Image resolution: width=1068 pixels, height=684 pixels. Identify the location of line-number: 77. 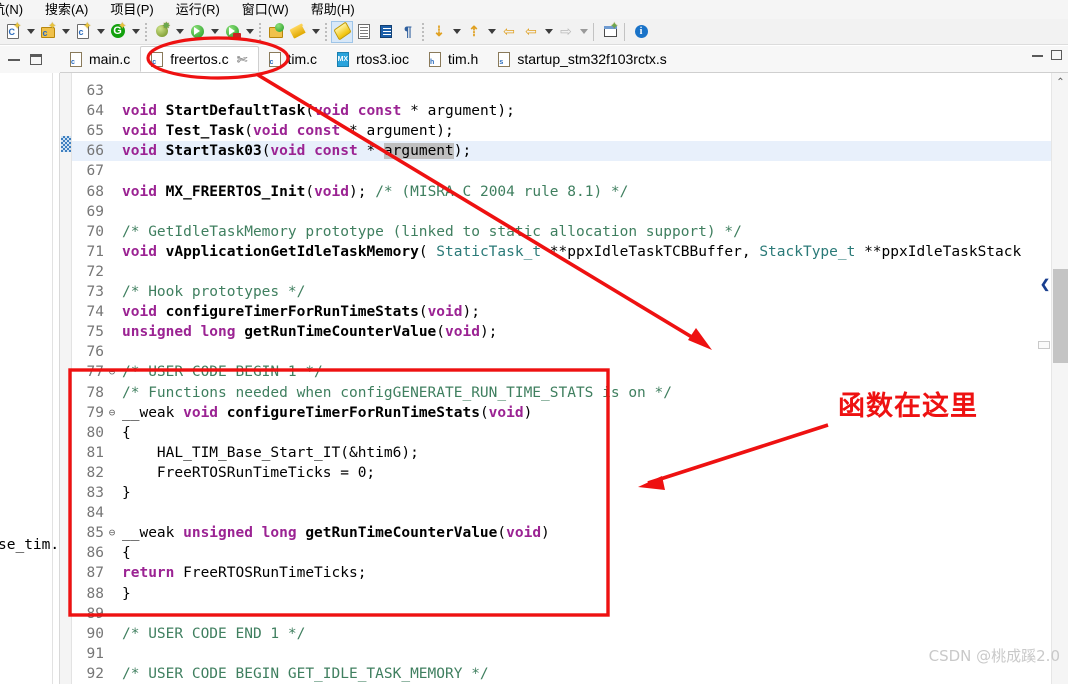
(95, 372).